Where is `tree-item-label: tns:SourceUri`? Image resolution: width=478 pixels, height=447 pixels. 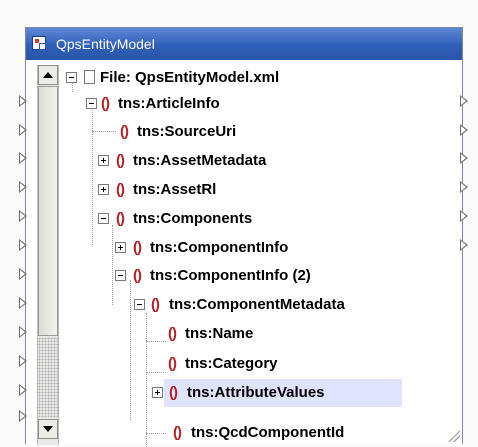 tree-item-label: tns:SourceUri is located at coordinates (187, 131).